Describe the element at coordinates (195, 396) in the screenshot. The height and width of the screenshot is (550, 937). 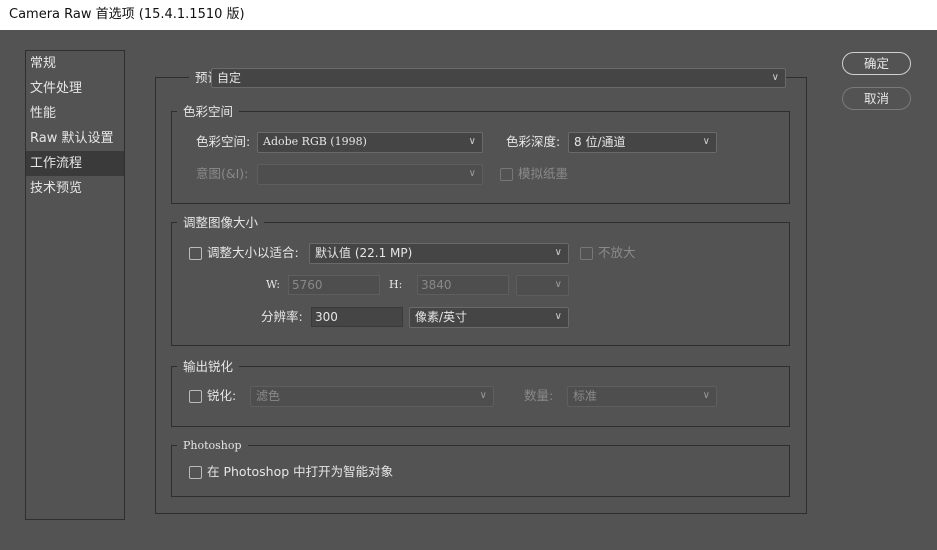
I see `sharpen-checkbox` at that location.